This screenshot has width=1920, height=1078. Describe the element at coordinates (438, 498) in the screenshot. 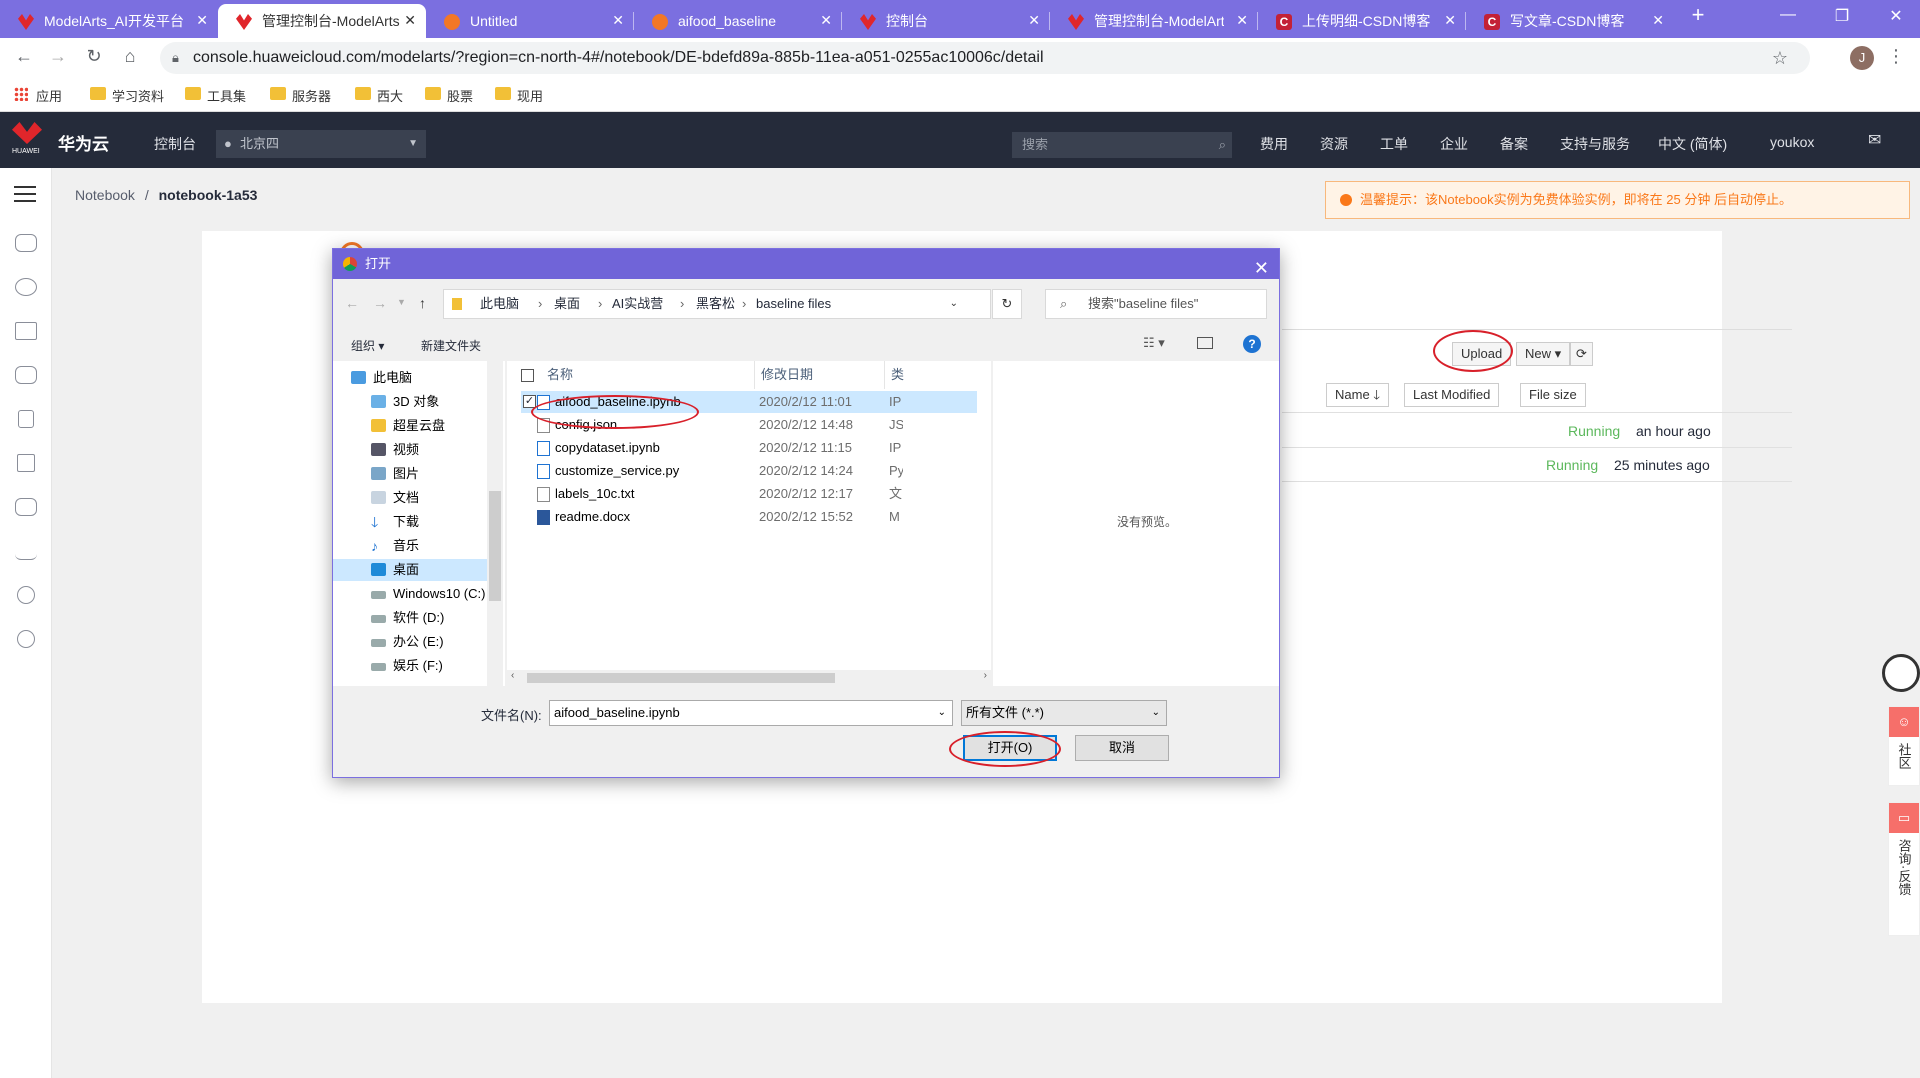

I see `tree-item-documents: 文档` at that location.